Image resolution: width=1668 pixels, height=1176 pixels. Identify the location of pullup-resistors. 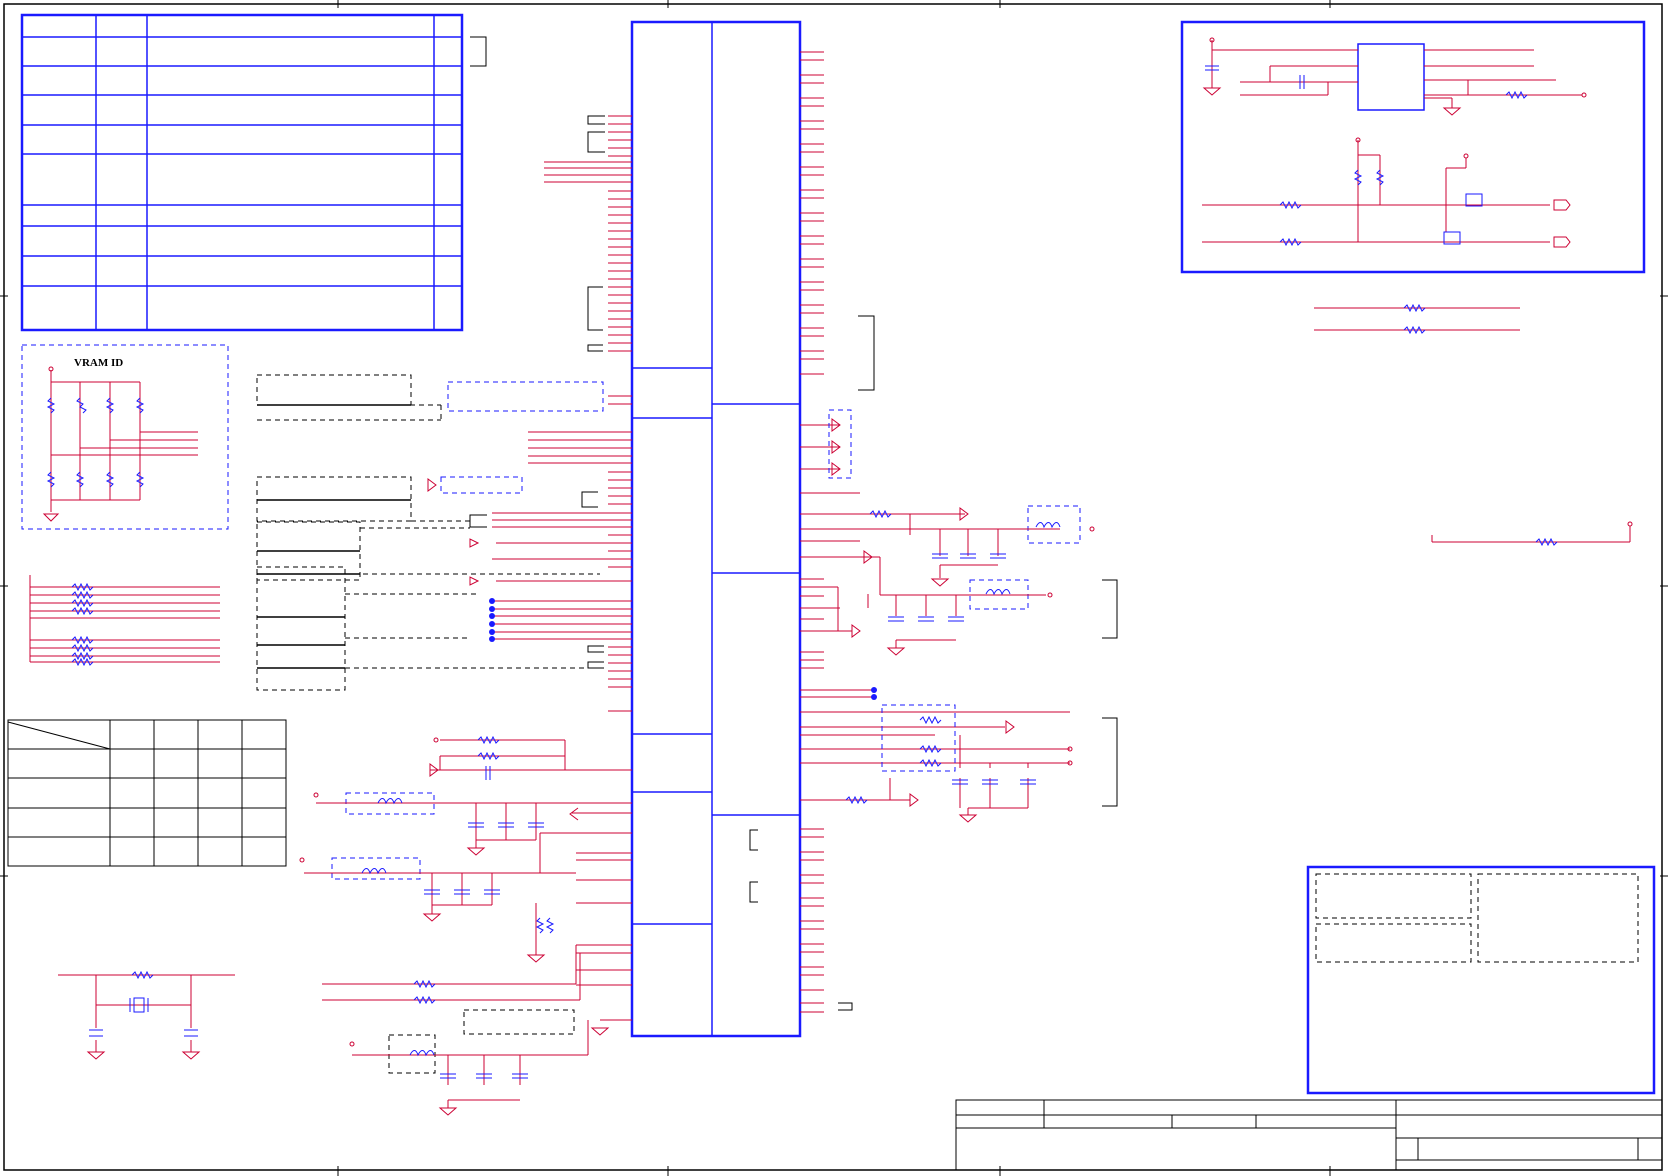
(82, 624).